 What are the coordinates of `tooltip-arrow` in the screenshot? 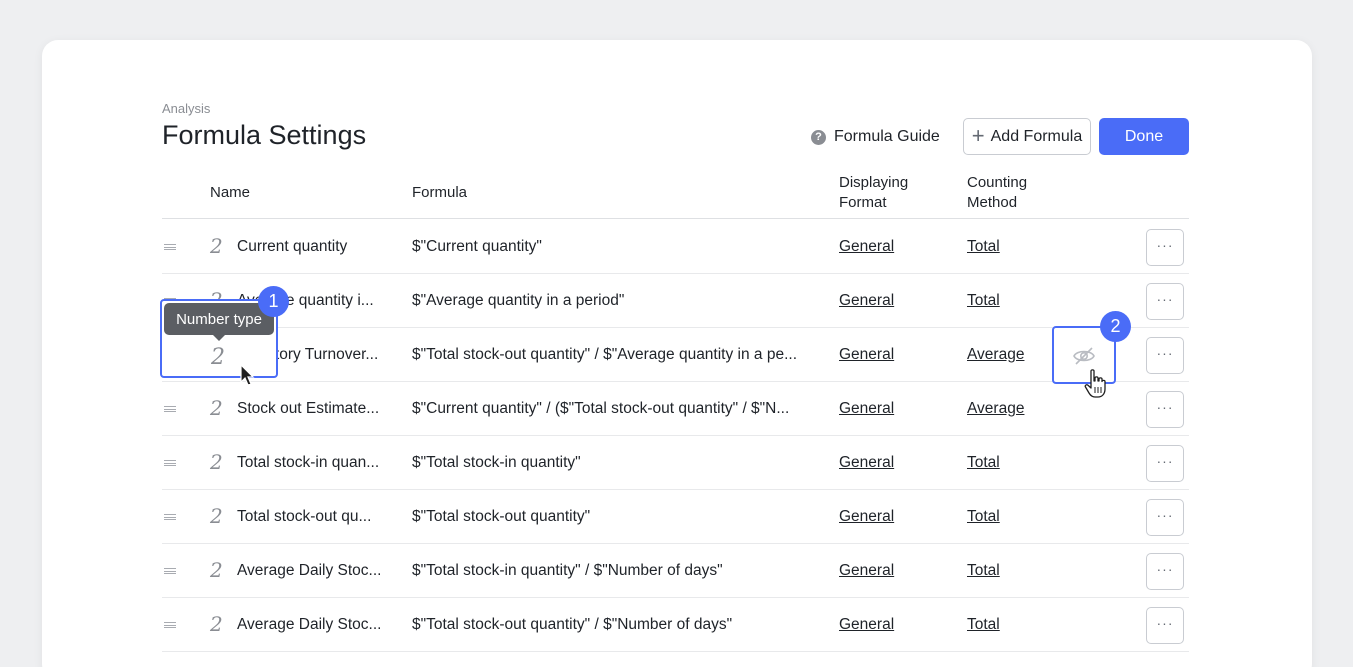 It's located at (219, 338).